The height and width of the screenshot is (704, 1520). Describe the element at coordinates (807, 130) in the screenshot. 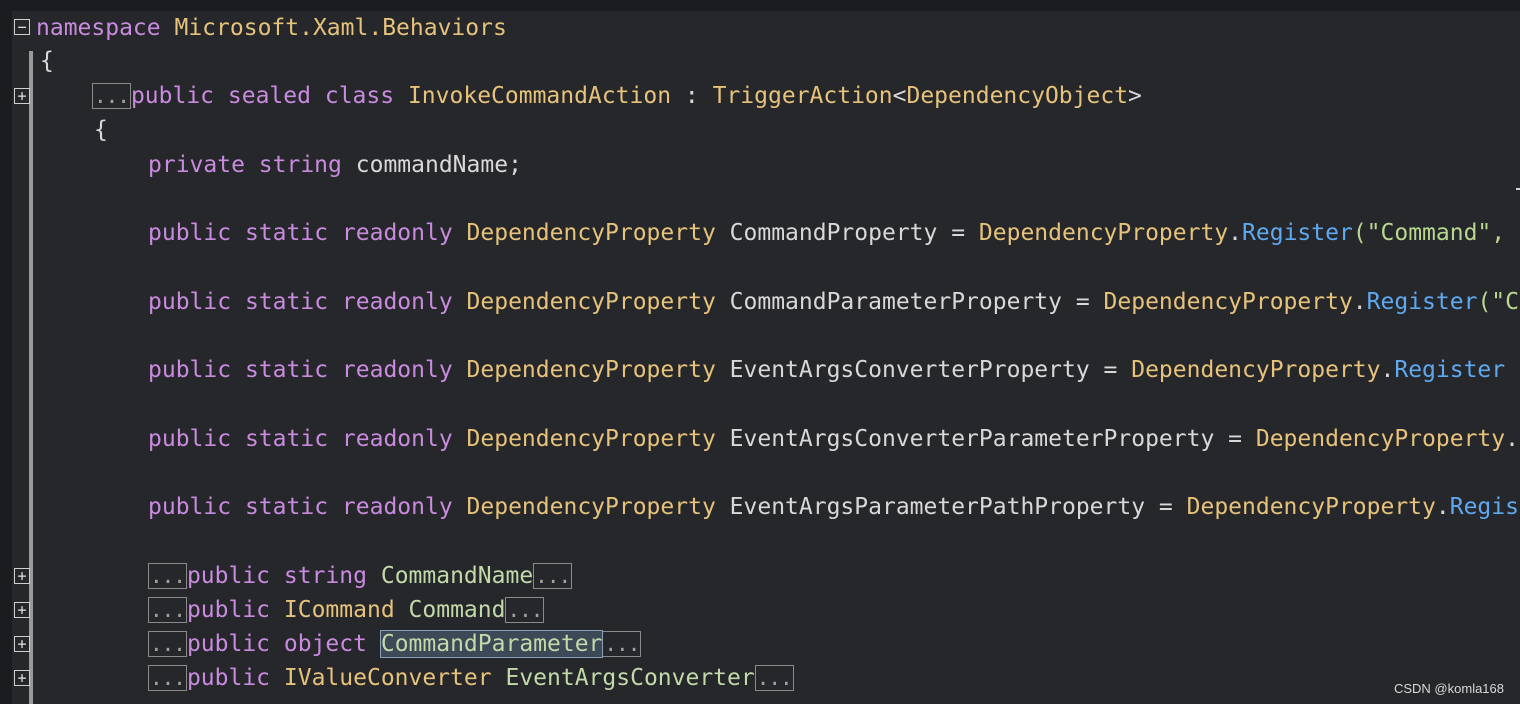

I see `code-line-class-brace: {` at that location.